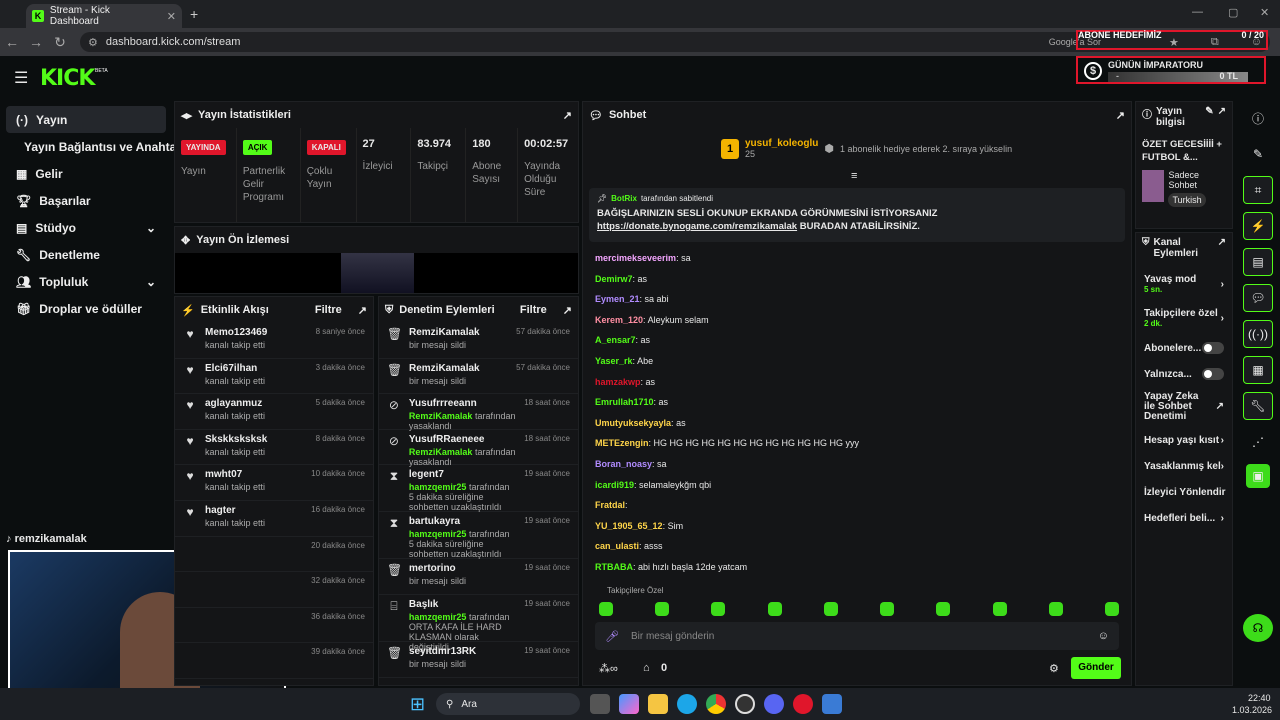 The height and width of the screenshot is (720, 1280). Describe the element at coordinates (1184, 518) in the screenshot. I see `goals-row: Hedefleri beli... ›` at that location.